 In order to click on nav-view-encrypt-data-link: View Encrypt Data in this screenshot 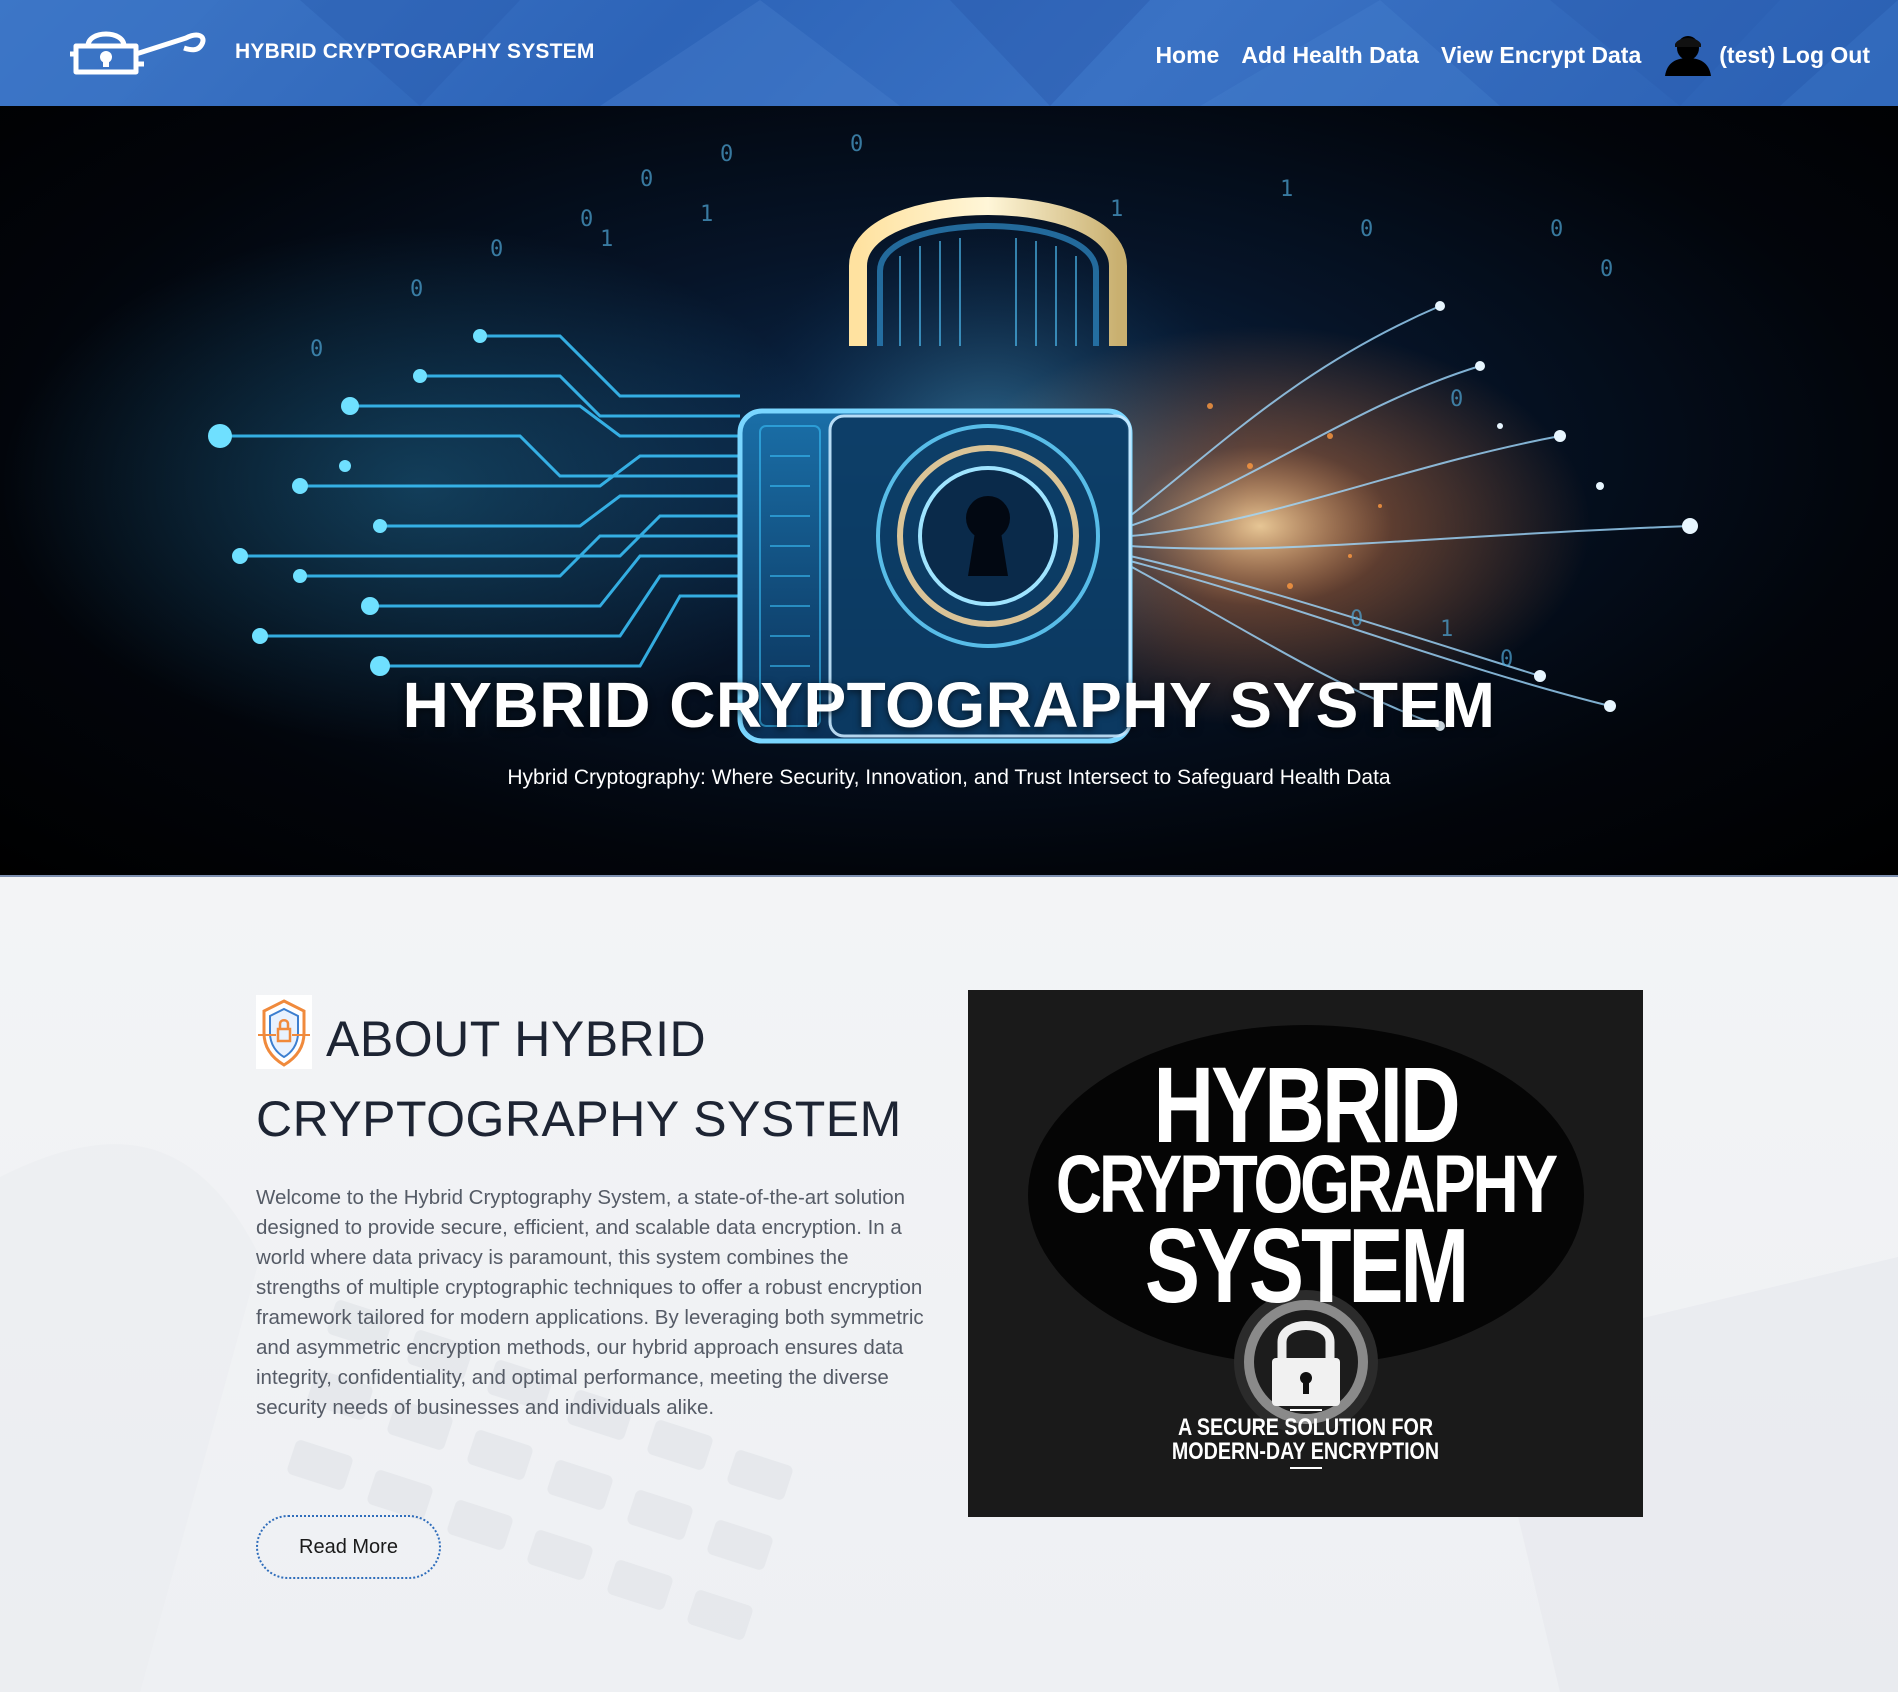, I will do `click(1541, 55)`.